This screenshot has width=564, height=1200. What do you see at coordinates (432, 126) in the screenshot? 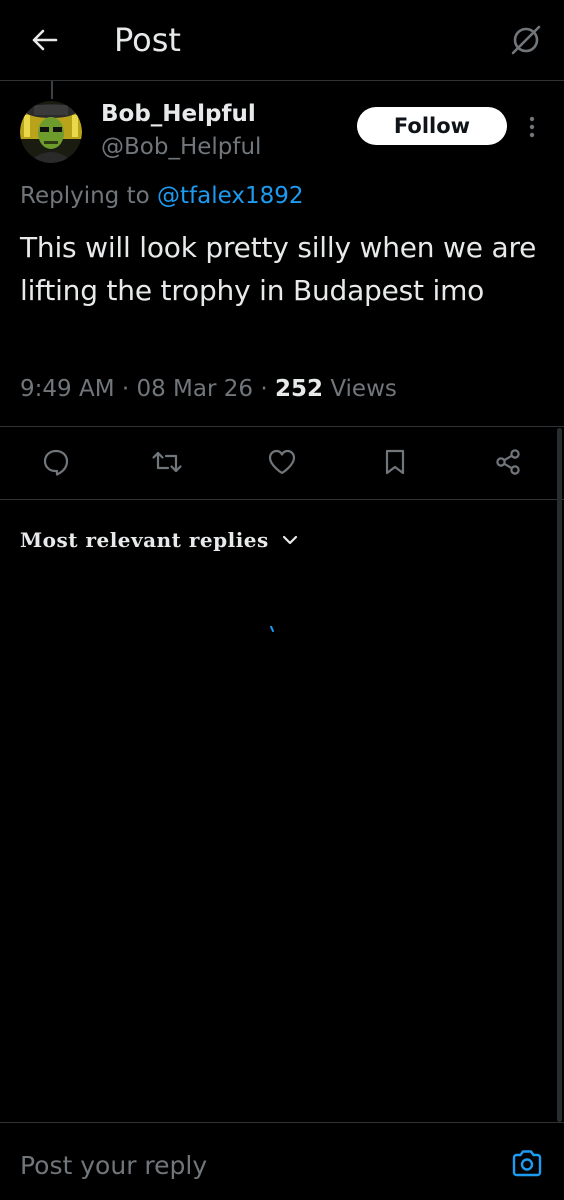
I see `follow-button: Follow` at bounding box center [432, 126].